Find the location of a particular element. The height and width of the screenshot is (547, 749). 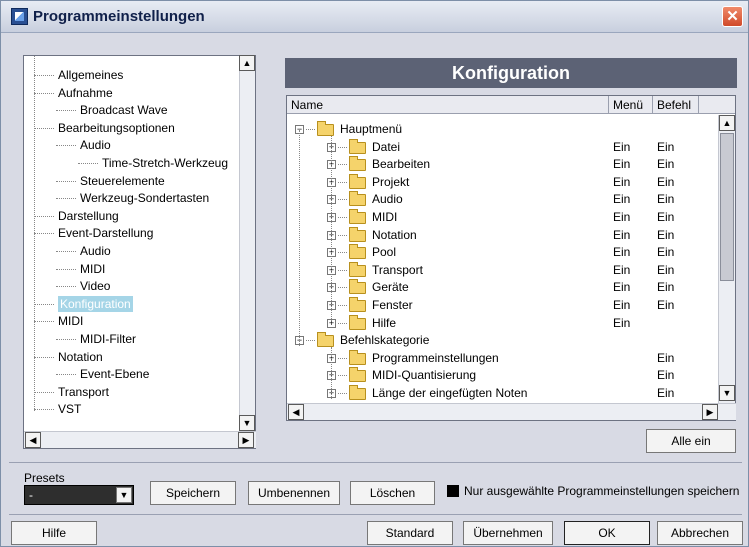

selected-only-checkbox is located at coordinates (453, 491).